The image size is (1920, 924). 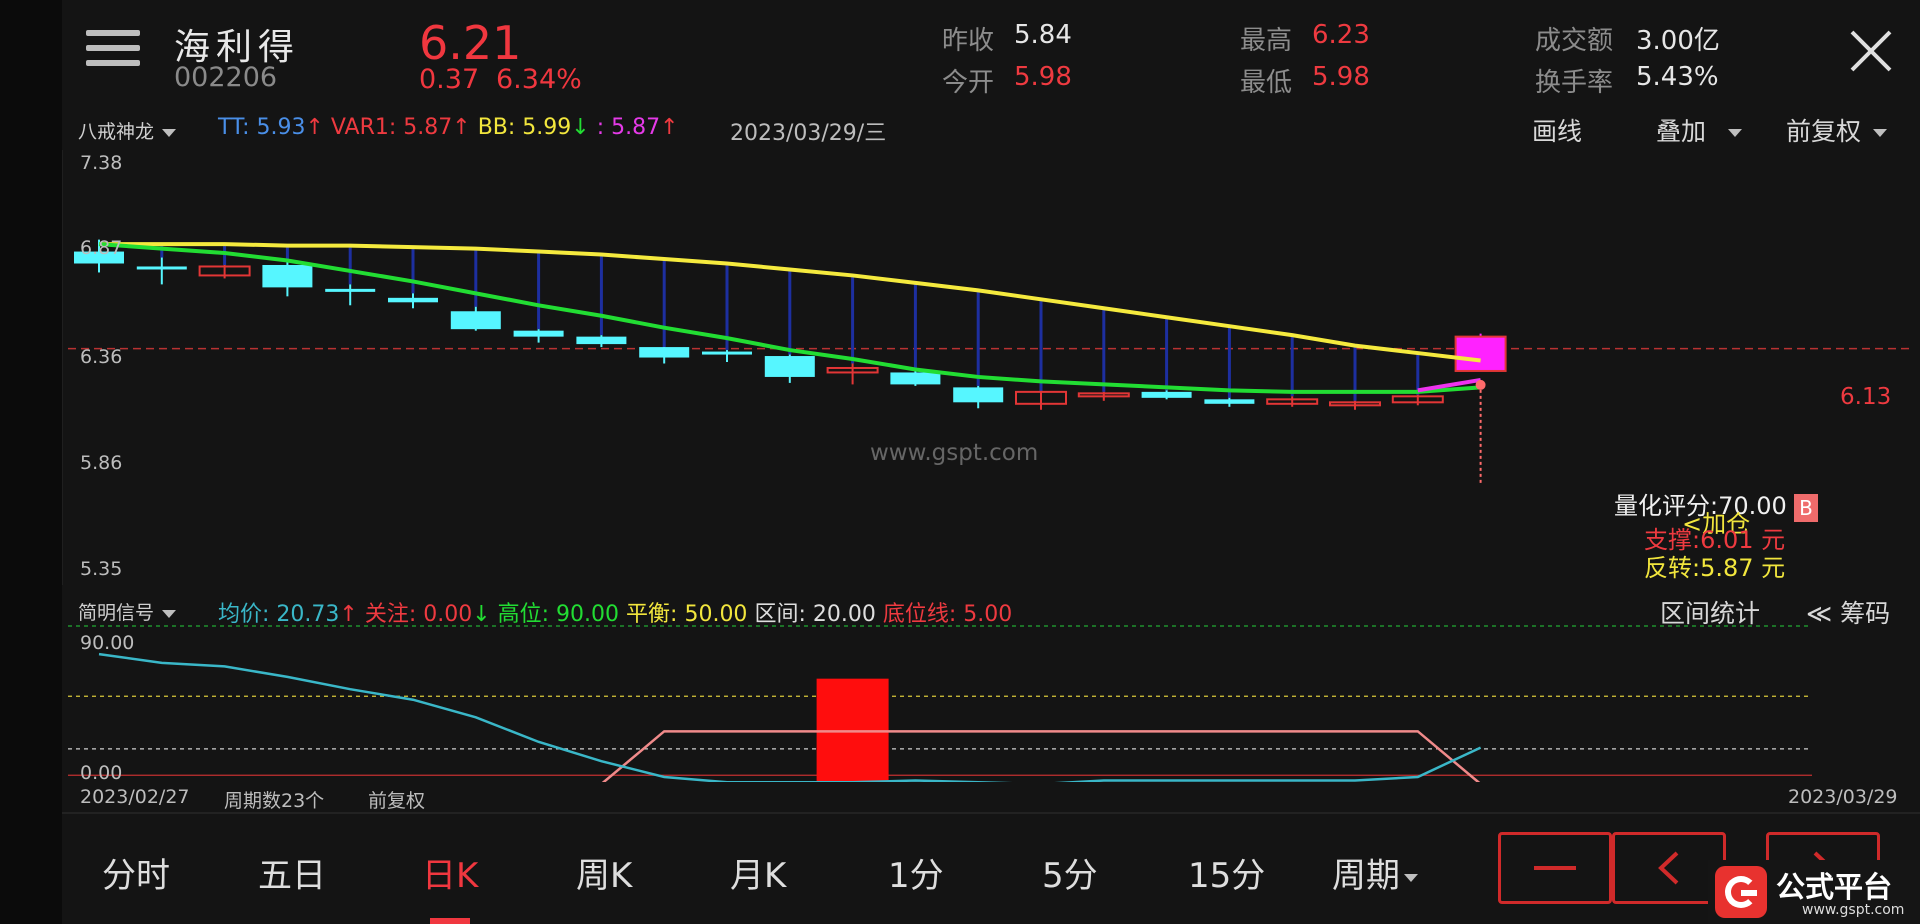 What do you see at coordinates (314, 127) in the screenshot?
I see `tt-arrow: ↑` at bounding box center [314, 127].